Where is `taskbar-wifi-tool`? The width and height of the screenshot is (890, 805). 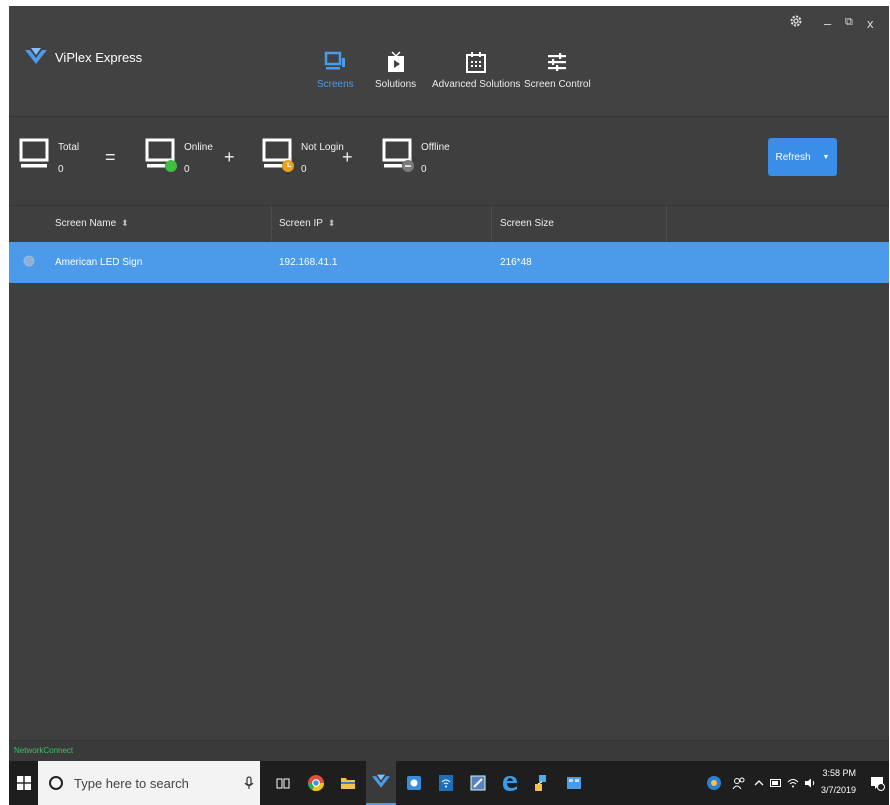 taskbar-wifi-tool is located at coordinates (446, 783).